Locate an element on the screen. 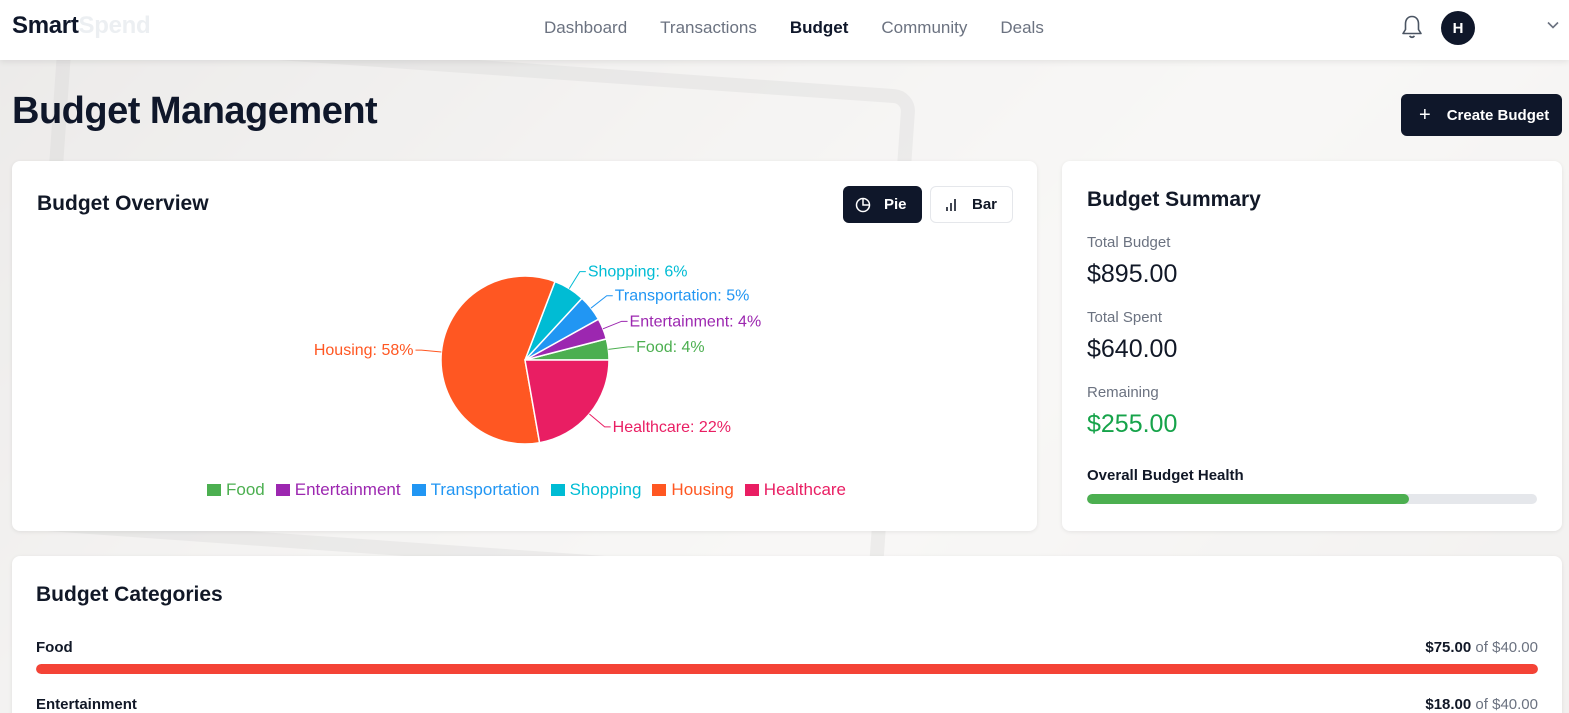 This screenshot has width=1569, height=713. pie-label-healthcare: Healthcare: 22% is located at coordinates (672, 427).